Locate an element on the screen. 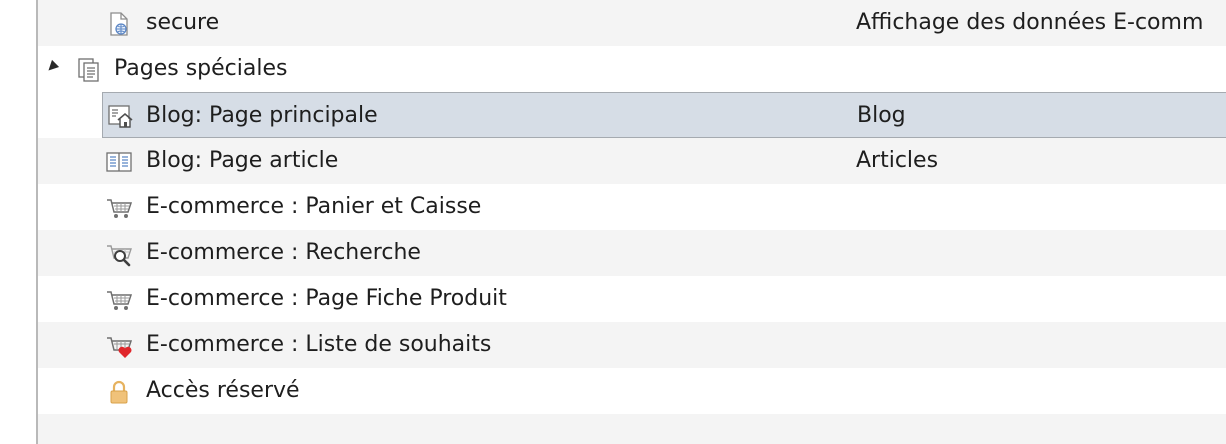 This screenshot has width=1226, height=444. tree-row-description: Affichage des données E-comm is located at coordinates (1030, 22).